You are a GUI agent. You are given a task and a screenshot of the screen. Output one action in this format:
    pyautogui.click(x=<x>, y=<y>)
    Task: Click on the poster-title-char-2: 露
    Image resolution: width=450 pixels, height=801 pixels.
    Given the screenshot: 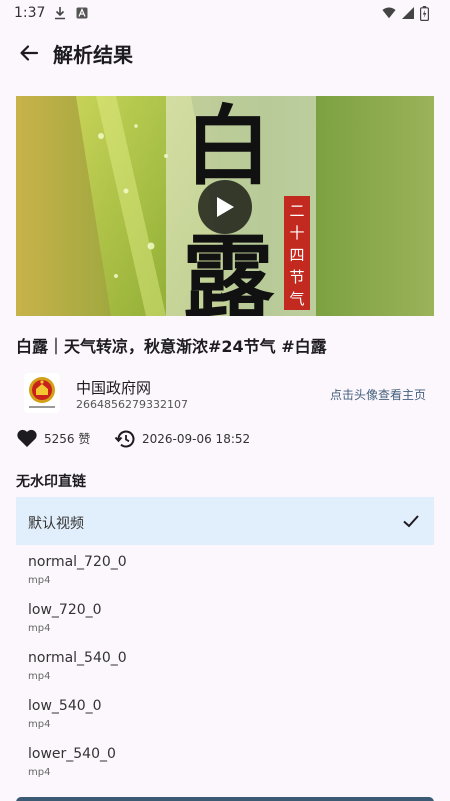 What is the action you would take?
    pyautogui.click(x=228, y=270)
    